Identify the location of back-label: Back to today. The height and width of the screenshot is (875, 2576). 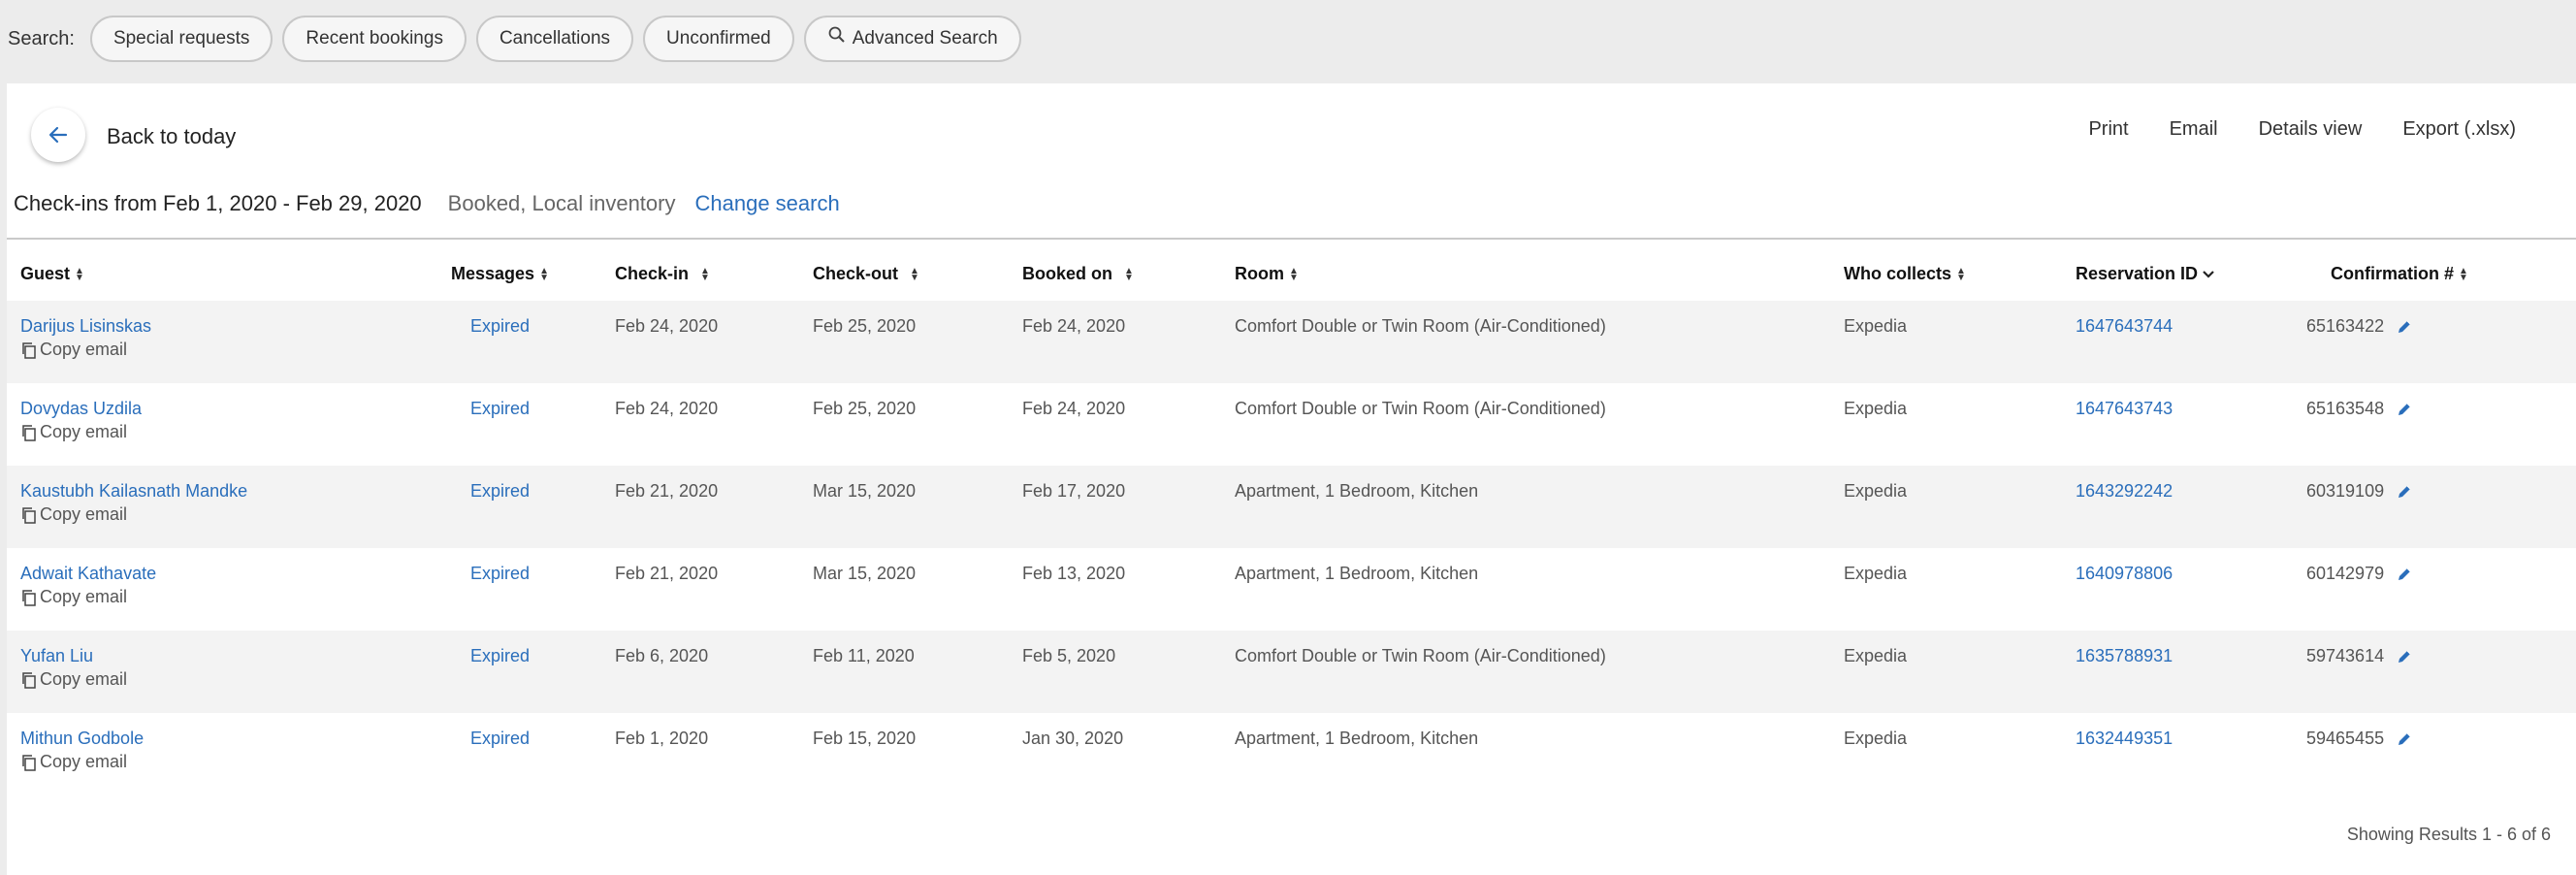
(171, 137).